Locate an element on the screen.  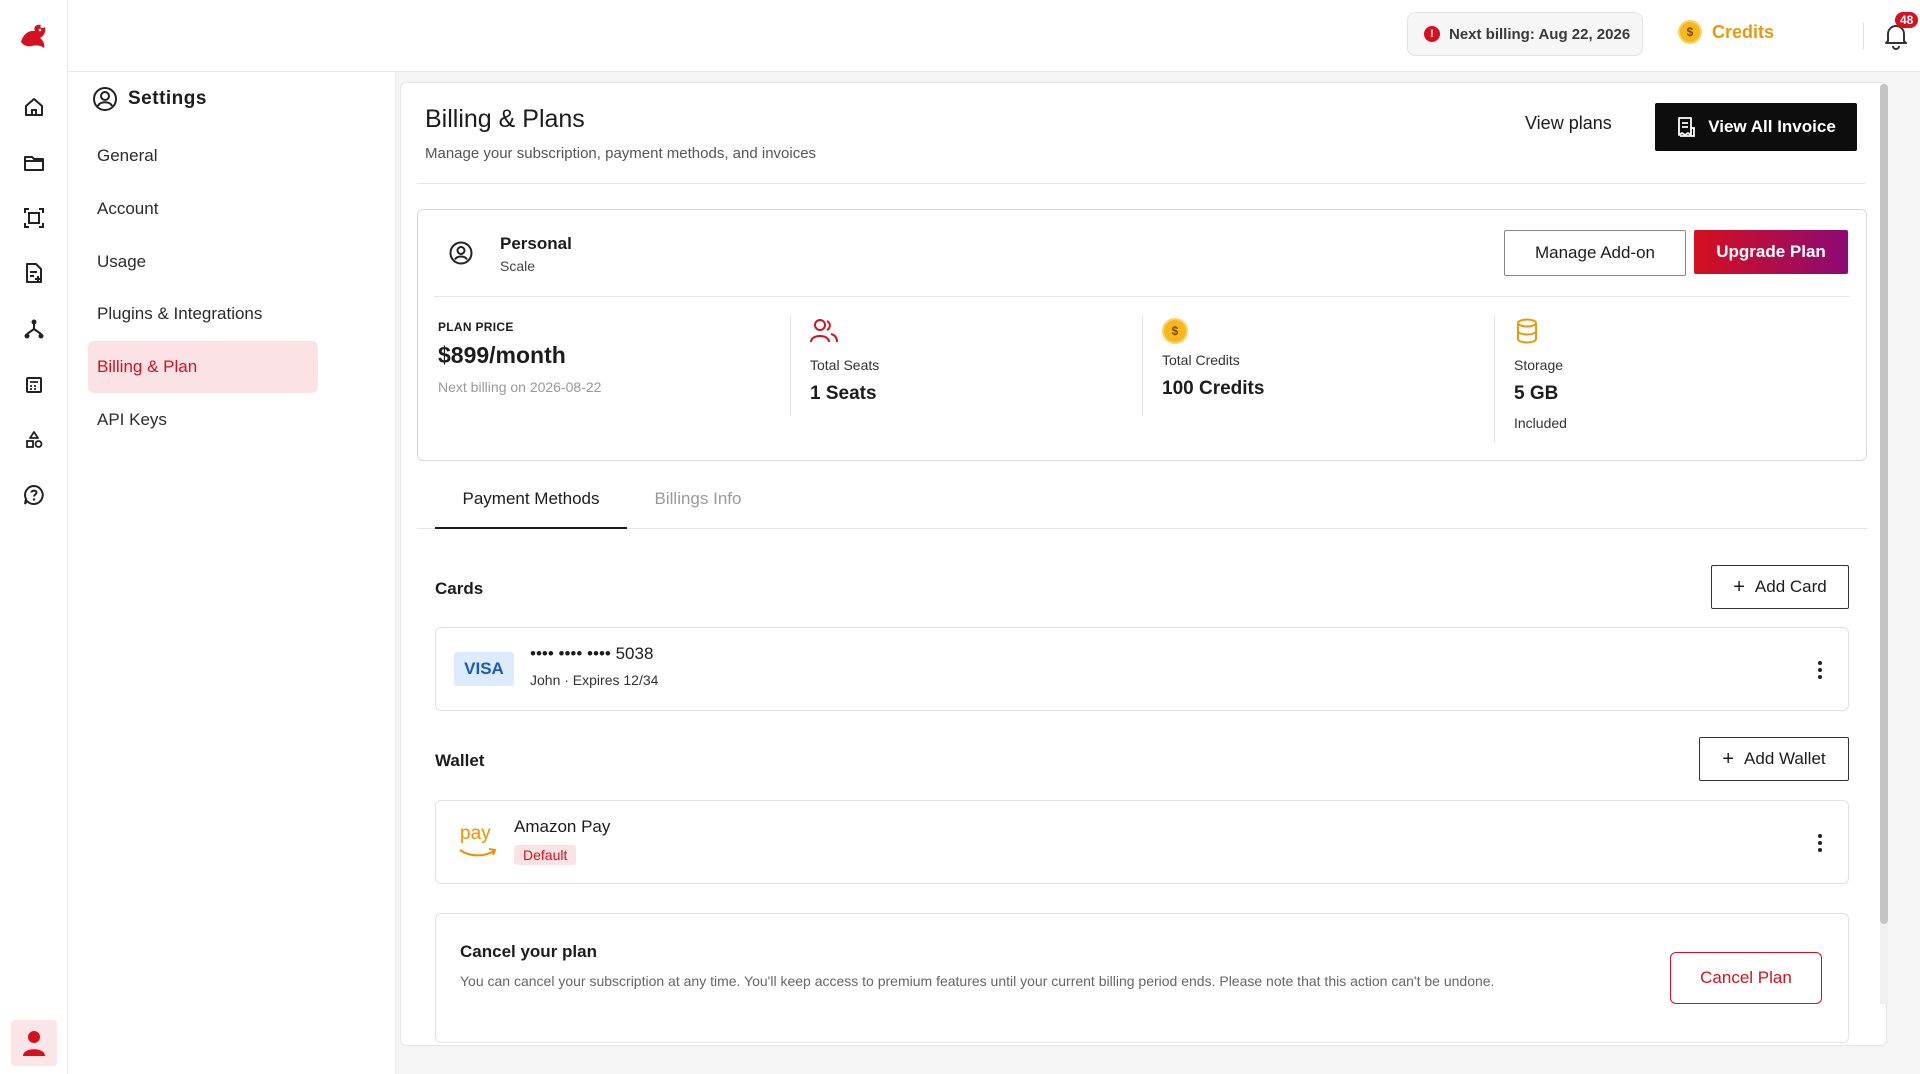
plan-next-billing: Next billing on 2026-08-22 is located at coordinates (520, 387).